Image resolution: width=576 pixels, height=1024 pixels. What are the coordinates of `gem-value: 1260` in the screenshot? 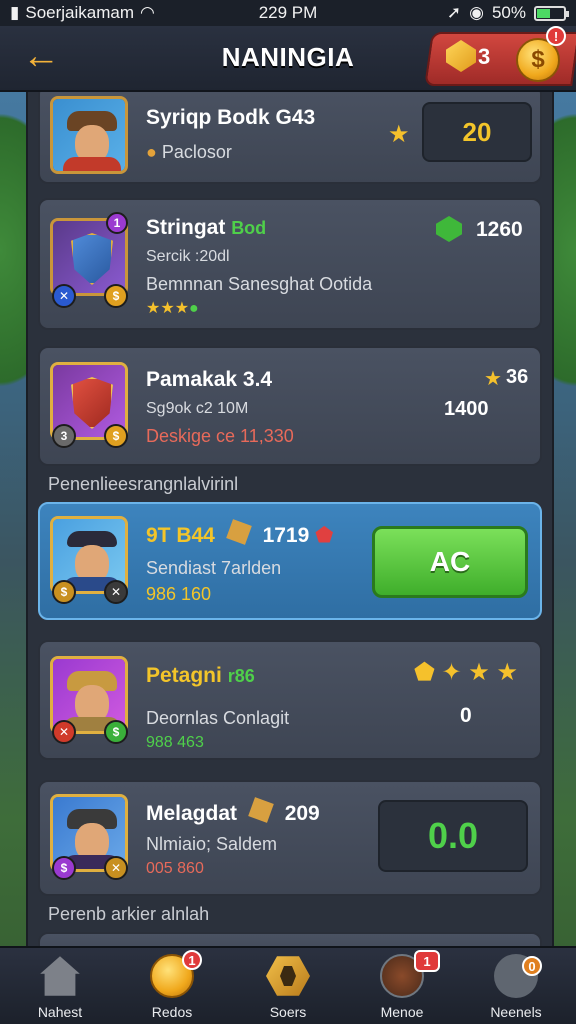 It's located at (499, 229).